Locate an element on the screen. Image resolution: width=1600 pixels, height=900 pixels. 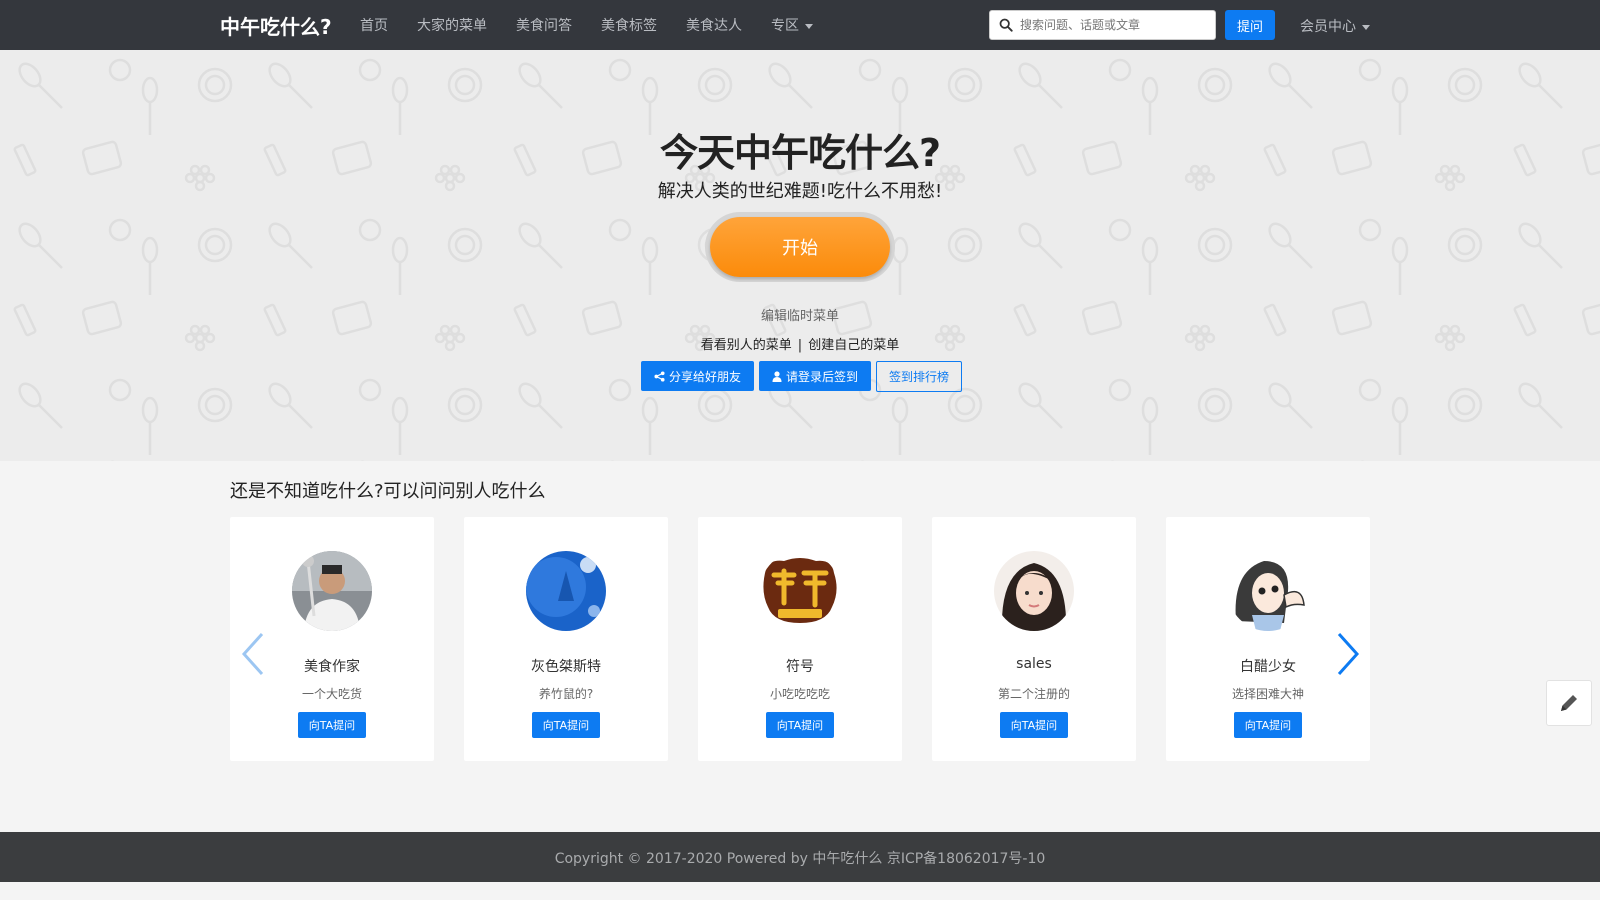
start-button: 开始 is located at coordinates (800, 247).